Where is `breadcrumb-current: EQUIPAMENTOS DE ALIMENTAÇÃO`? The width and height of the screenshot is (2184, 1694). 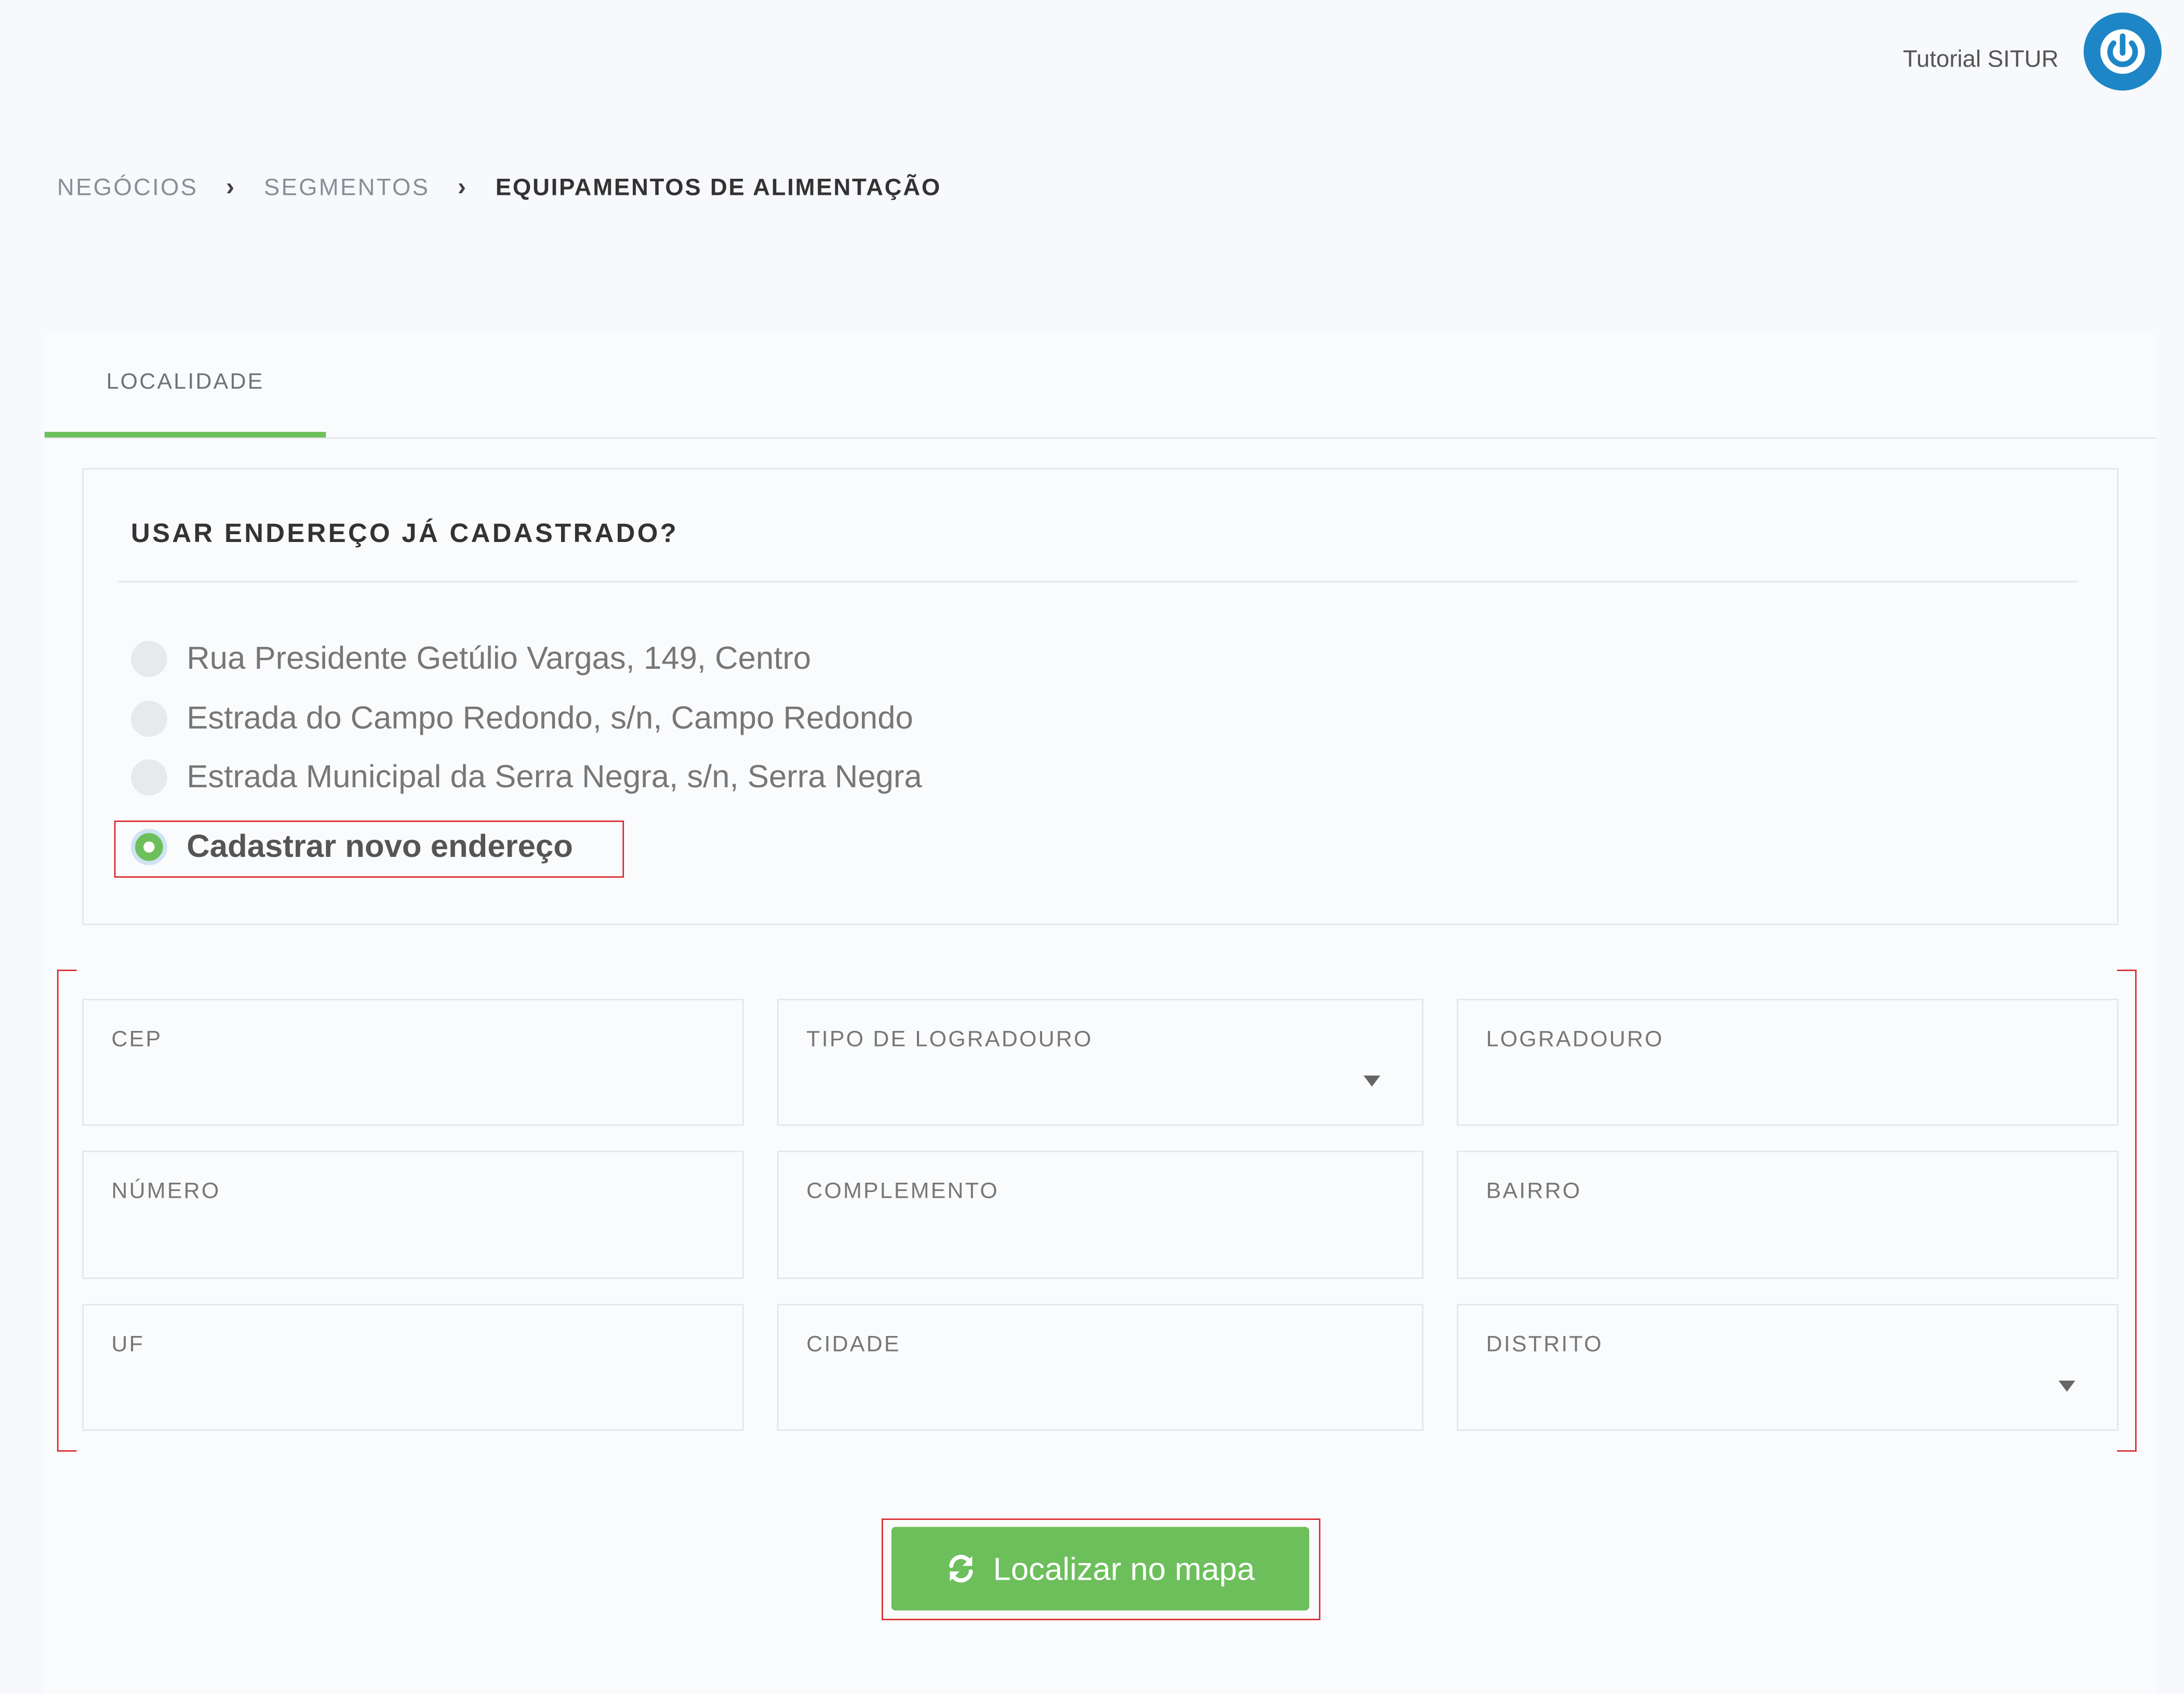
breadcrumb-current: EQUIPAMENTOS DE ALIMENTAÇÃO is located at coordinates (718, 186).